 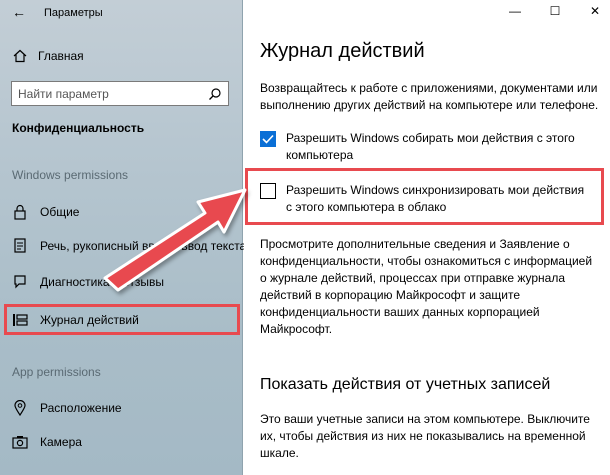 I want to click on group-label-windows-permissions: Windows permissions, so click(x=70, y=175).